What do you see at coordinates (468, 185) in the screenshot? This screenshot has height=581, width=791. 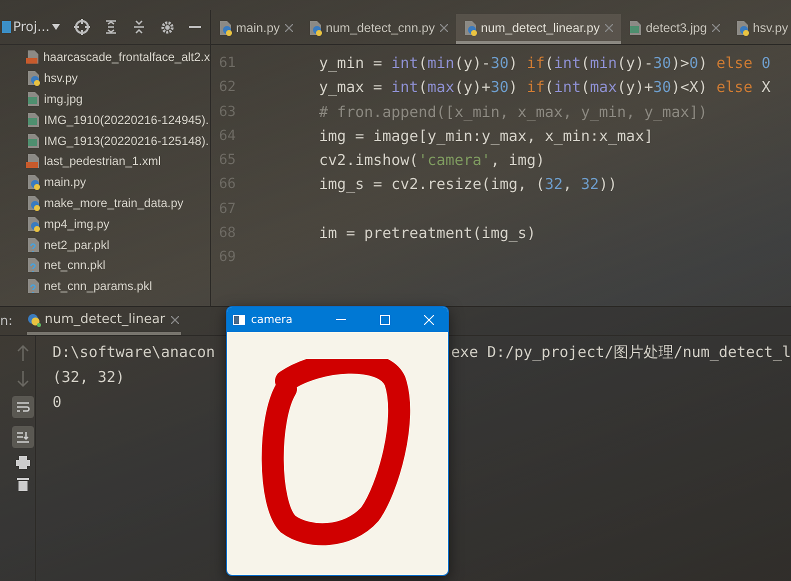 I see `code-line: img_s = cv2.resize(img, (32, 32))` at bounding box center [468, 185].